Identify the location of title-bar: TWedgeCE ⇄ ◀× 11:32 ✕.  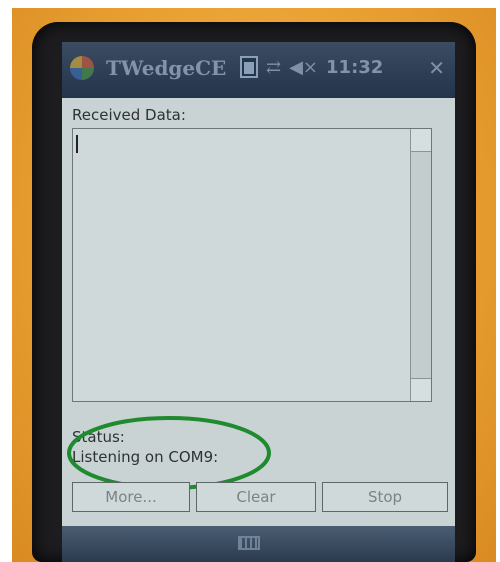
(258, 70).